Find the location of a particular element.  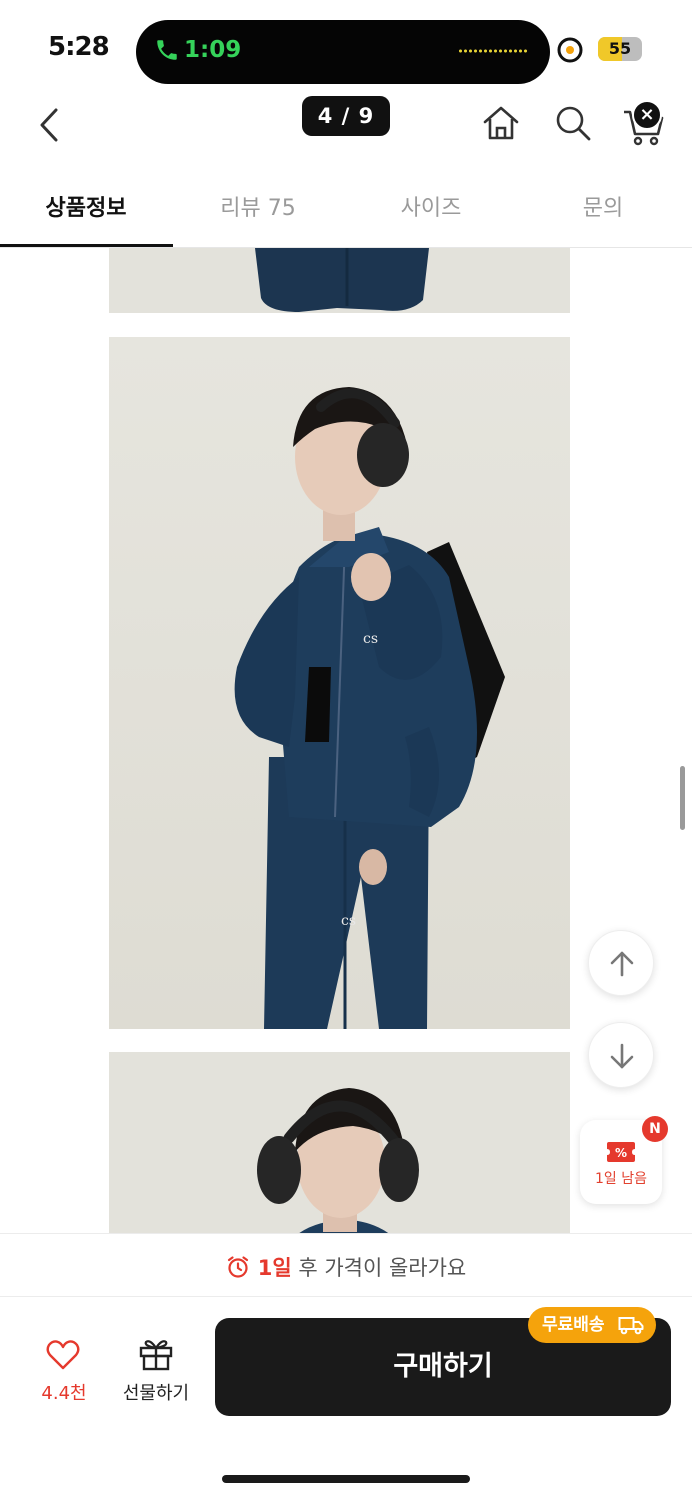

phone-icon is located at coordinates (167, 50).